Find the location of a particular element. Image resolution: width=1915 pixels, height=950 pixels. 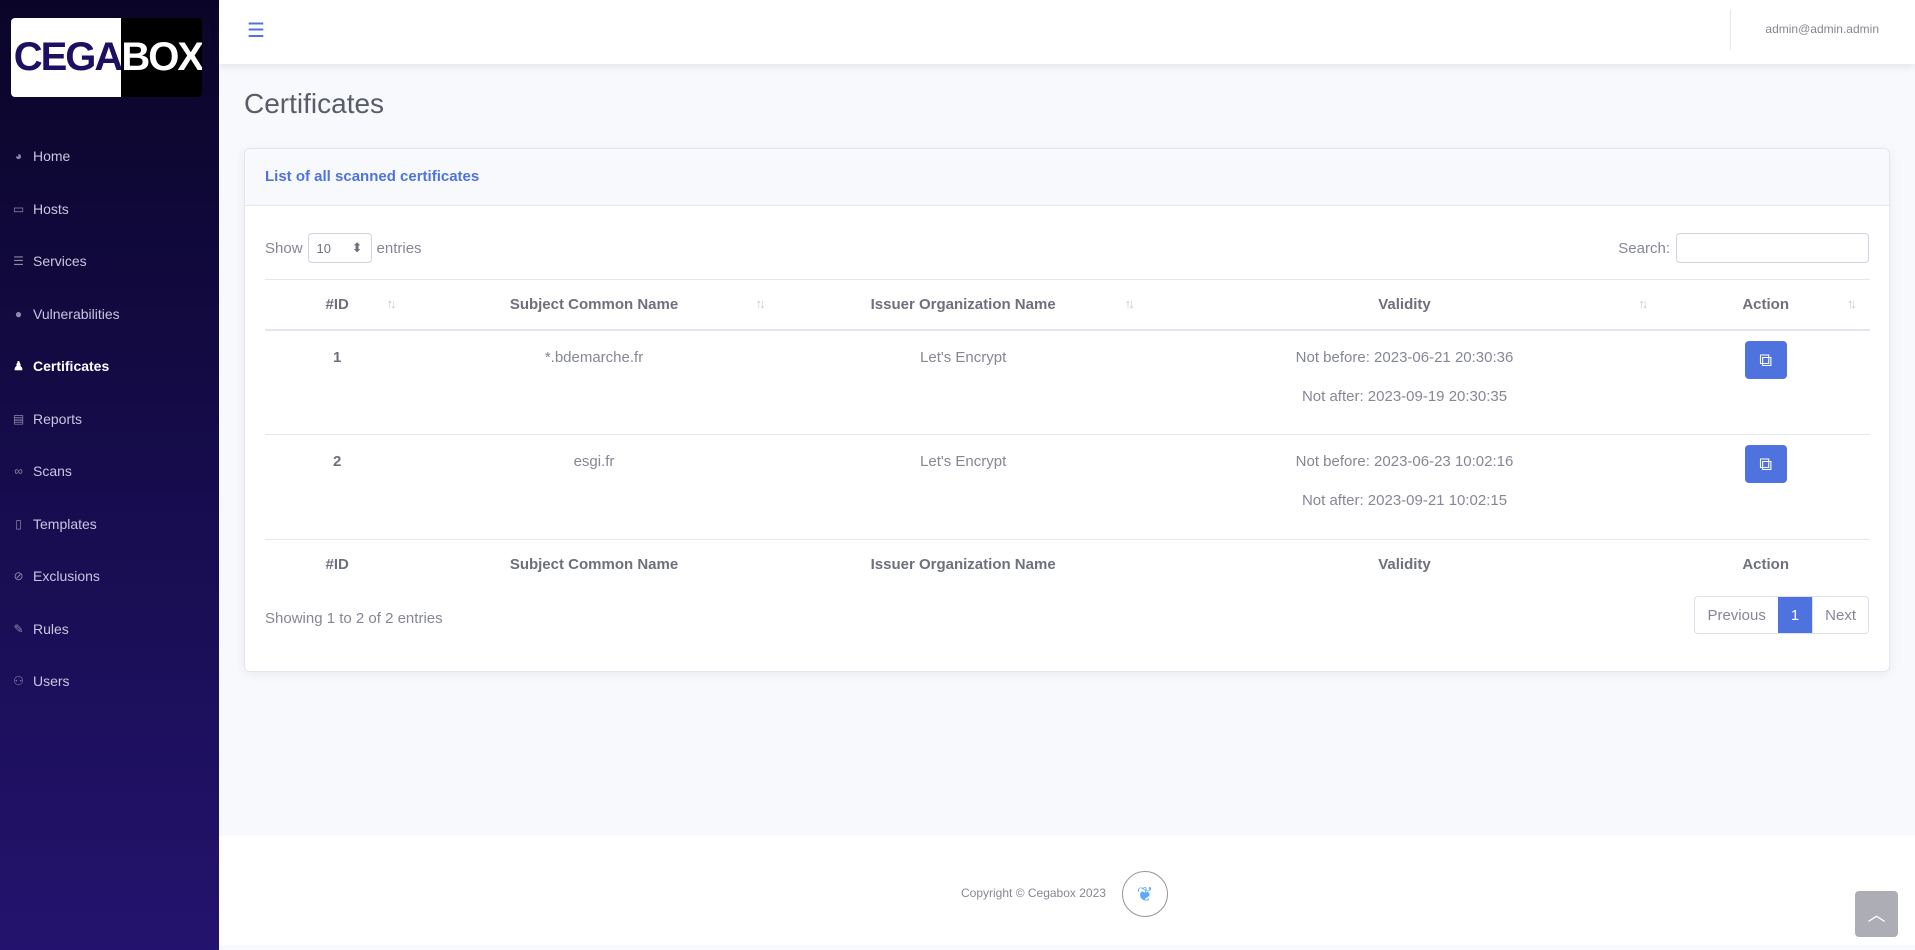

file-icon: ▯ is located at coordinates (18, 523).